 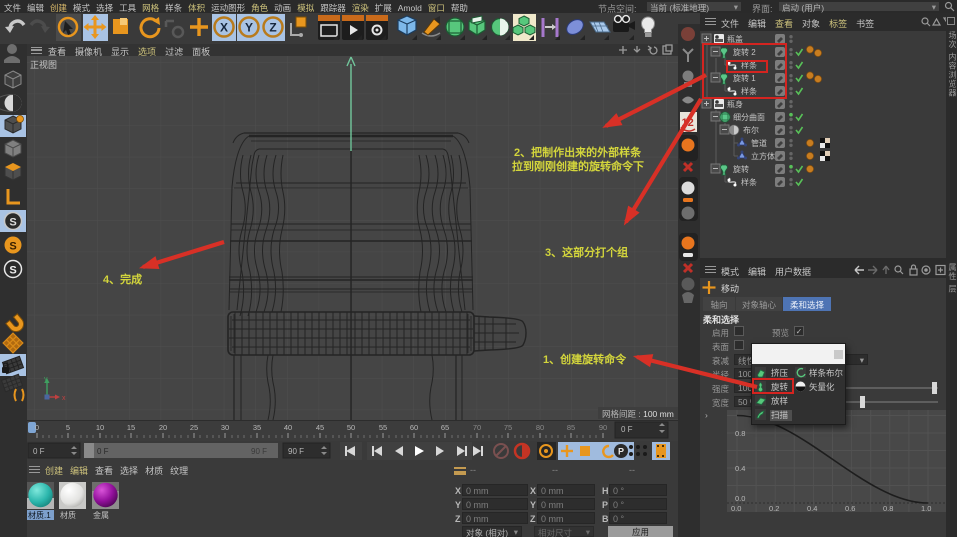 I want to click on svg-text: 材质.1, so click(x=39, y=515).